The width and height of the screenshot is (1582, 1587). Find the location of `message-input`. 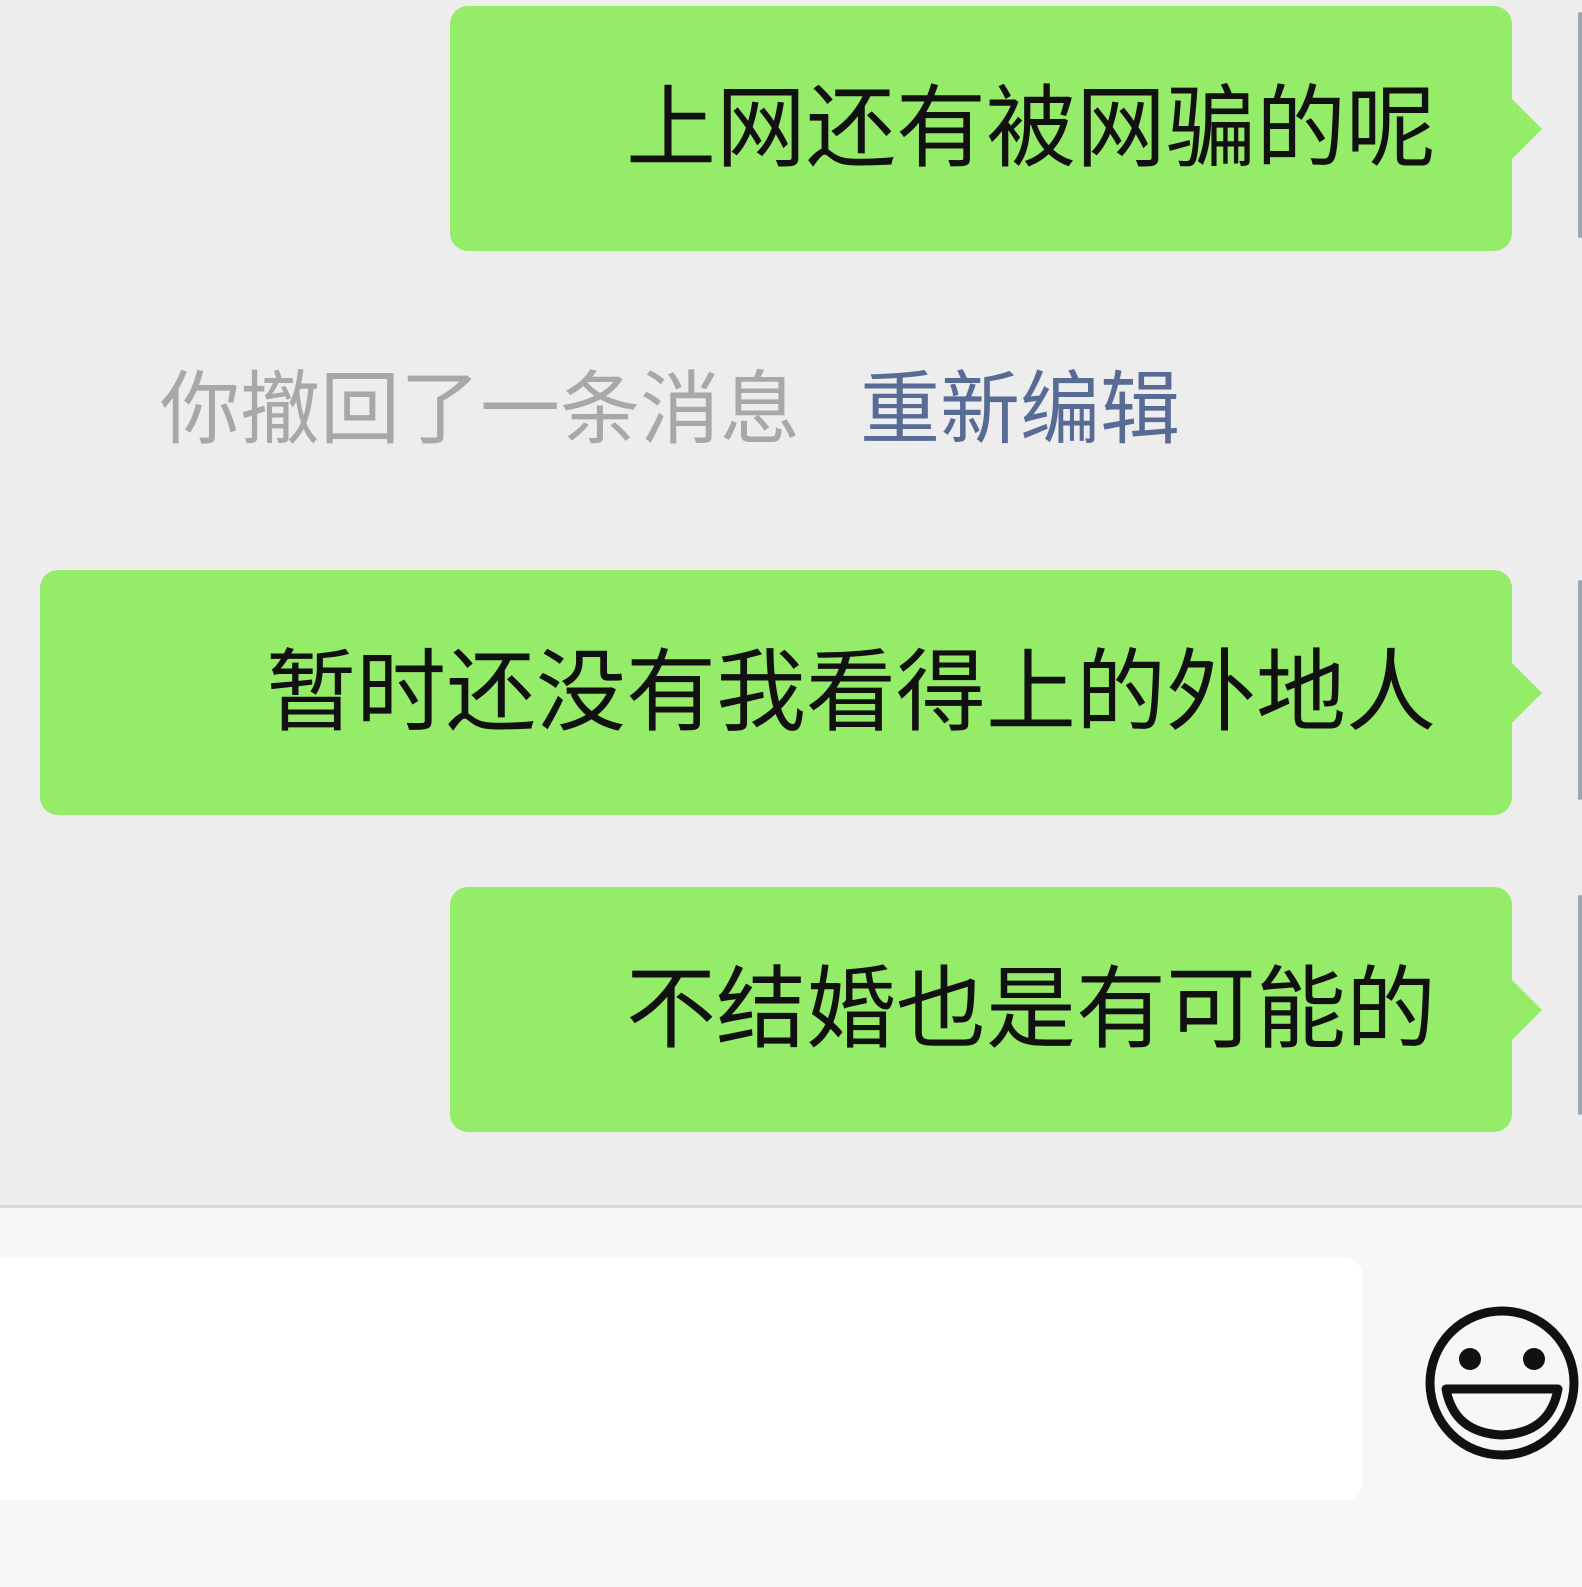

message-input is located at coordinates (681, 1379).